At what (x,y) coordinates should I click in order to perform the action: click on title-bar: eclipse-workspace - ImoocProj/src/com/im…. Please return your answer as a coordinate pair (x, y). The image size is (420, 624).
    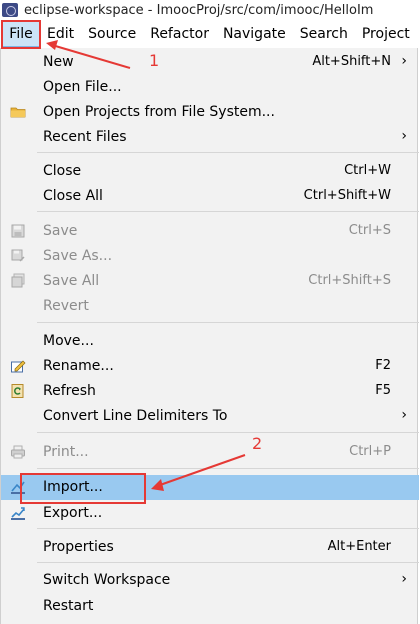
    Looking at the image, I should click on (210, 10).